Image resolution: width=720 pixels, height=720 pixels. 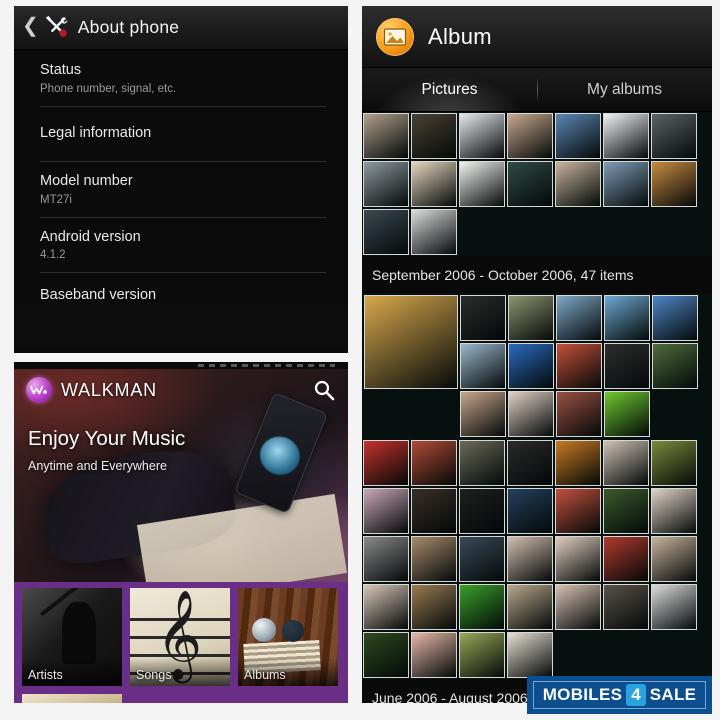 I want to click on tile-songs-label: Songs, so click(x=154, y=675).